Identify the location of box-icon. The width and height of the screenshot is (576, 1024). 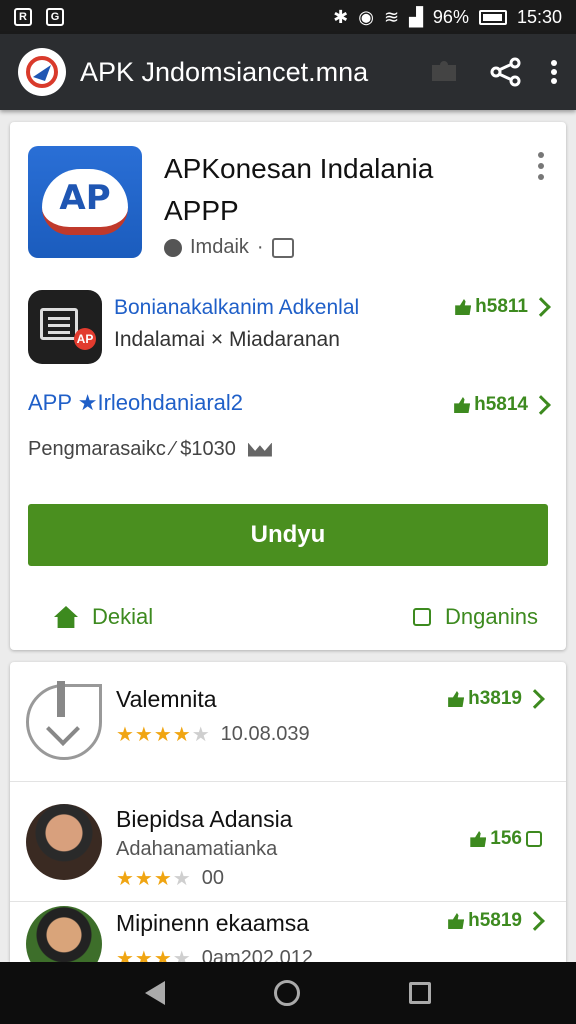
(534, 839).